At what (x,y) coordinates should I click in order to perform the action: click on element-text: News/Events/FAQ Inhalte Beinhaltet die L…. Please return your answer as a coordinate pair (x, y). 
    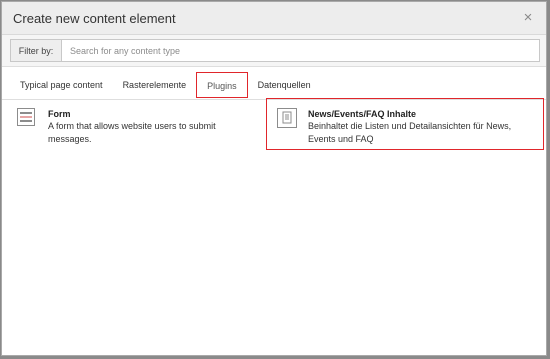
    Looking at the image, I should click on (422, 126).